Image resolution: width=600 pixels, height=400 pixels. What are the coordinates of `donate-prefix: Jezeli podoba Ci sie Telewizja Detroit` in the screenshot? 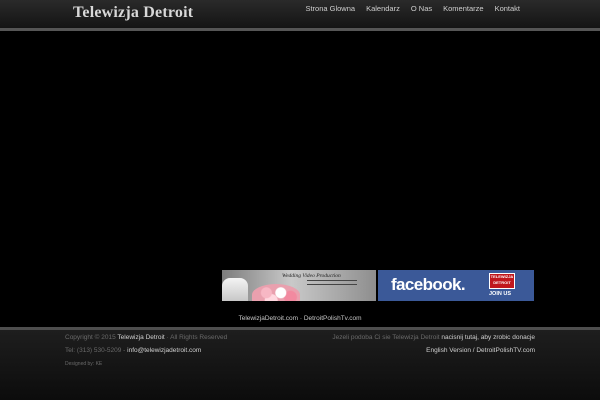 It's located at (386, 337).